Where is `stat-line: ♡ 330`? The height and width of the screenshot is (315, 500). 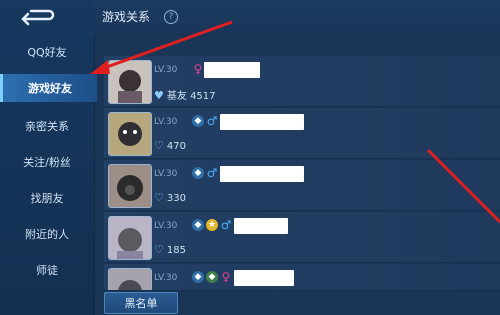
stat-line: ♡ 330 is located at coordinates (170, 197).